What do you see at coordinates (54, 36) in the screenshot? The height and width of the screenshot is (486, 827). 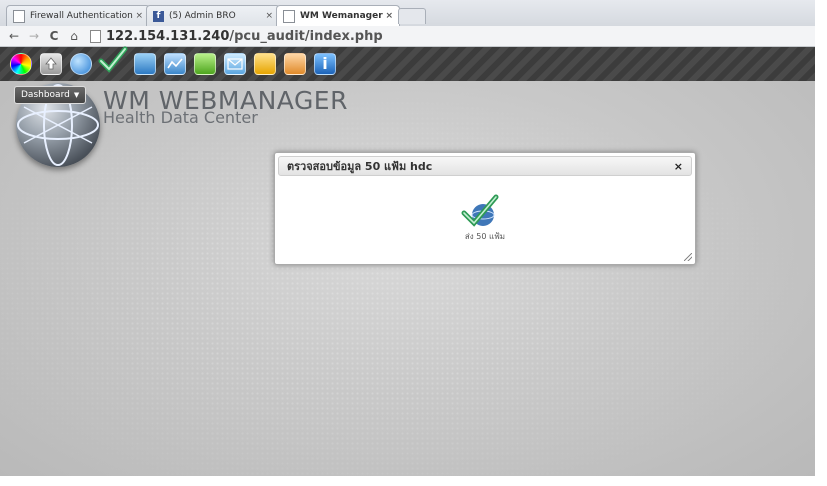 I see `reload-icon: C` at bounding box center [54, 36].